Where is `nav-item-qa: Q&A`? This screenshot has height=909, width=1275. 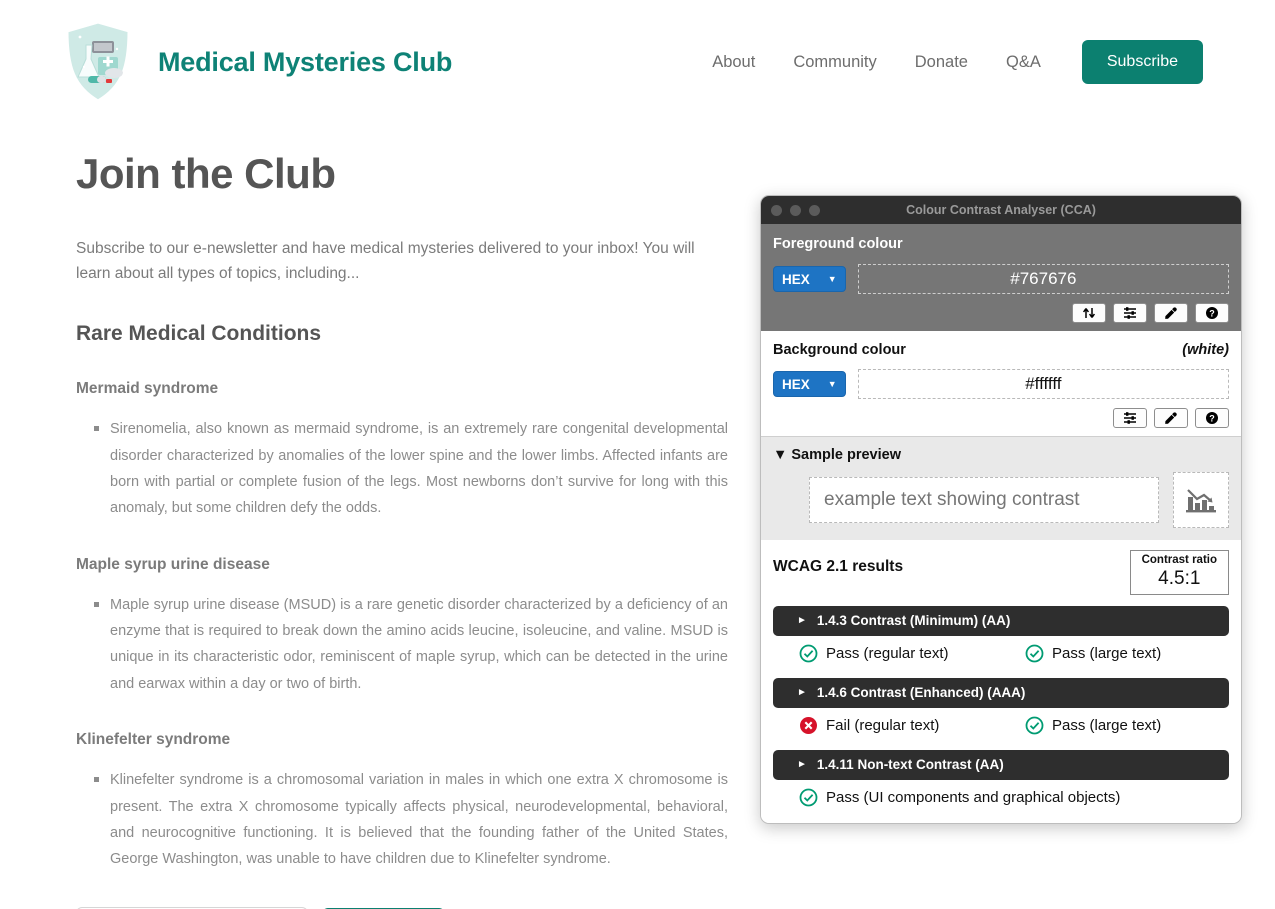
nav-item-qa: Q&A is located at coordinates (1023, 62).